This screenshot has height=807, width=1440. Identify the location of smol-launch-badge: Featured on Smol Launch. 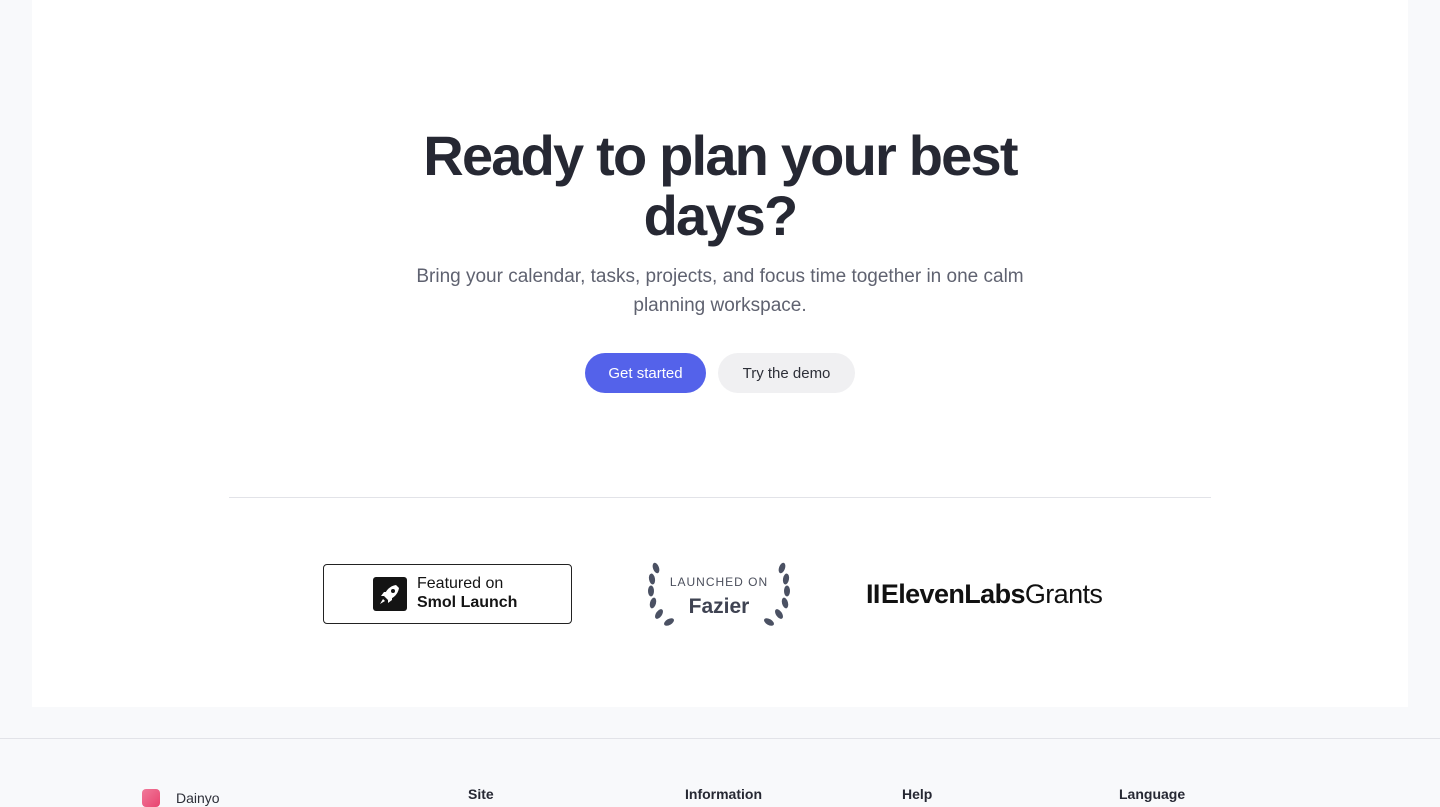
(447, 594).